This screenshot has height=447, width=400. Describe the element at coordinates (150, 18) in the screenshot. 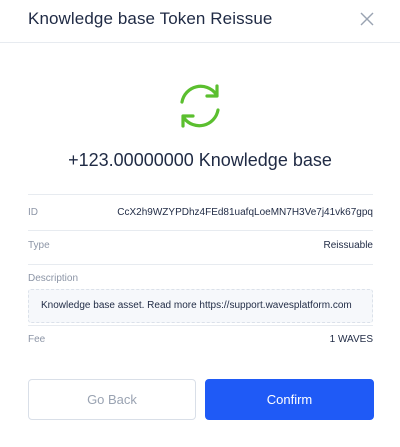

I see `modal-title: Knowledge base Token Reissue` at that location.